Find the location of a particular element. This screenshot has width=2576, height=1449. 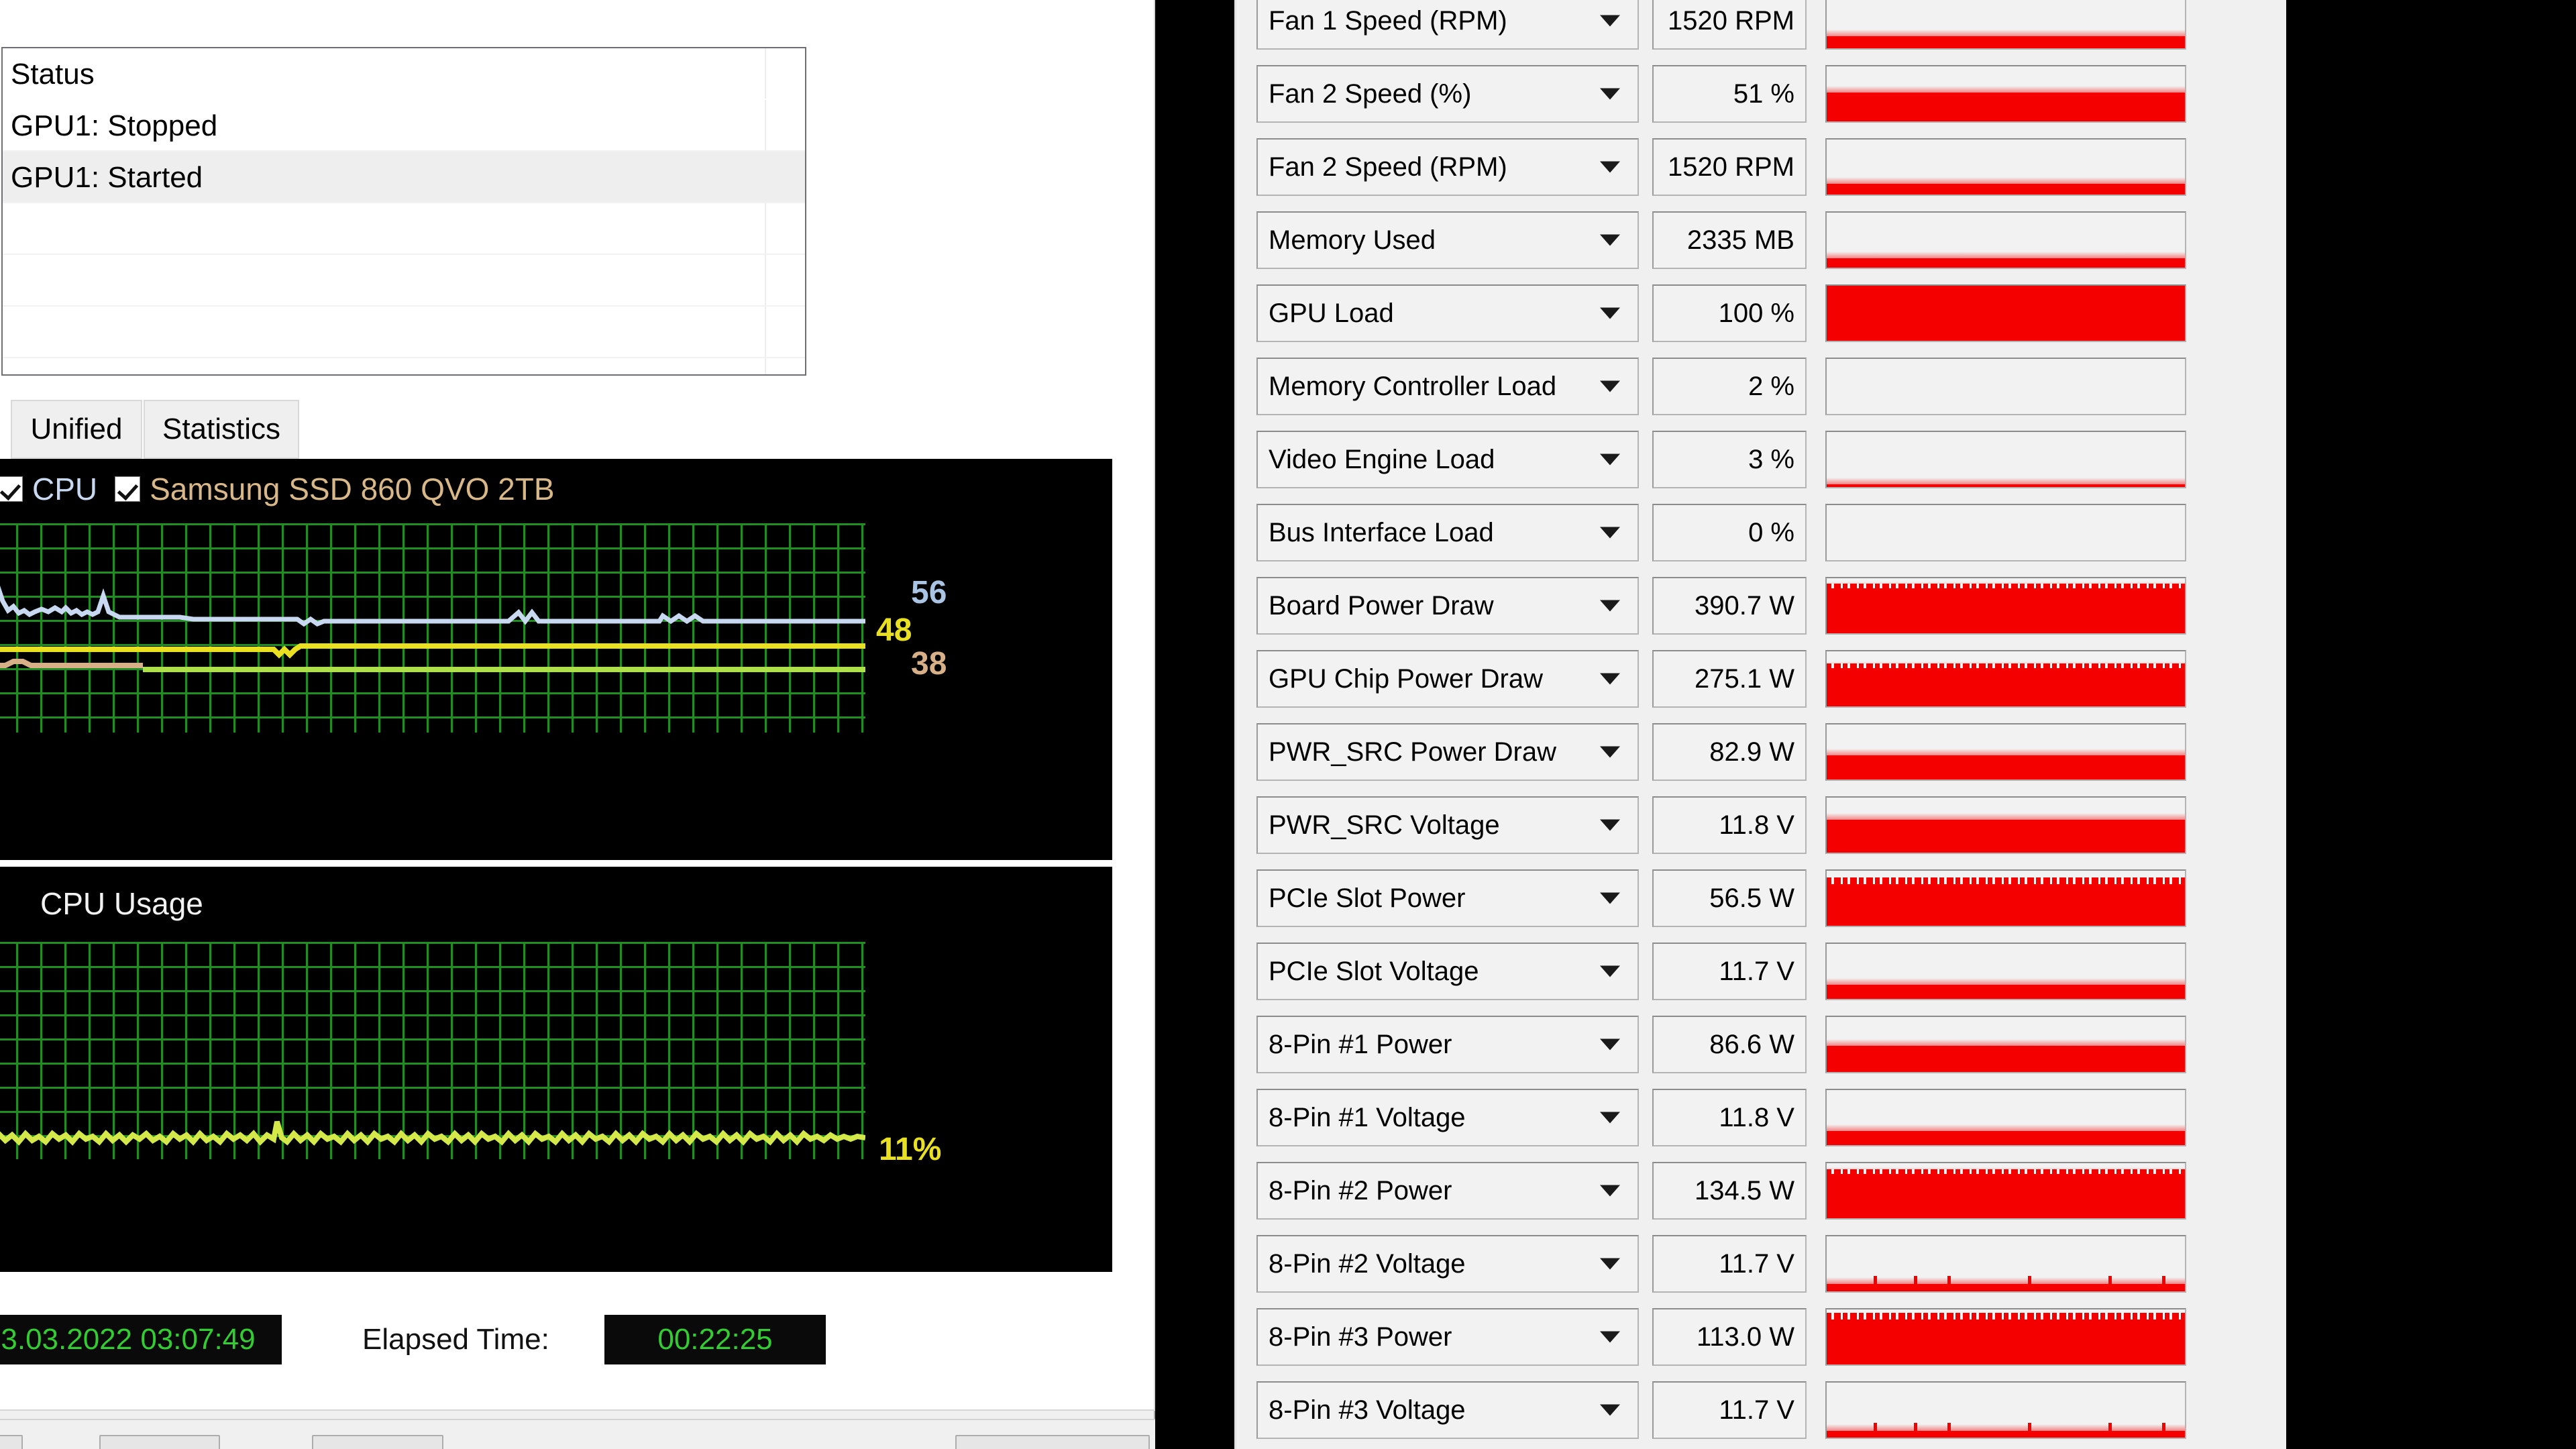

sensor-name-dropdown: 8-Pin #1 Voltage is located at coordinates (1447, 1117).